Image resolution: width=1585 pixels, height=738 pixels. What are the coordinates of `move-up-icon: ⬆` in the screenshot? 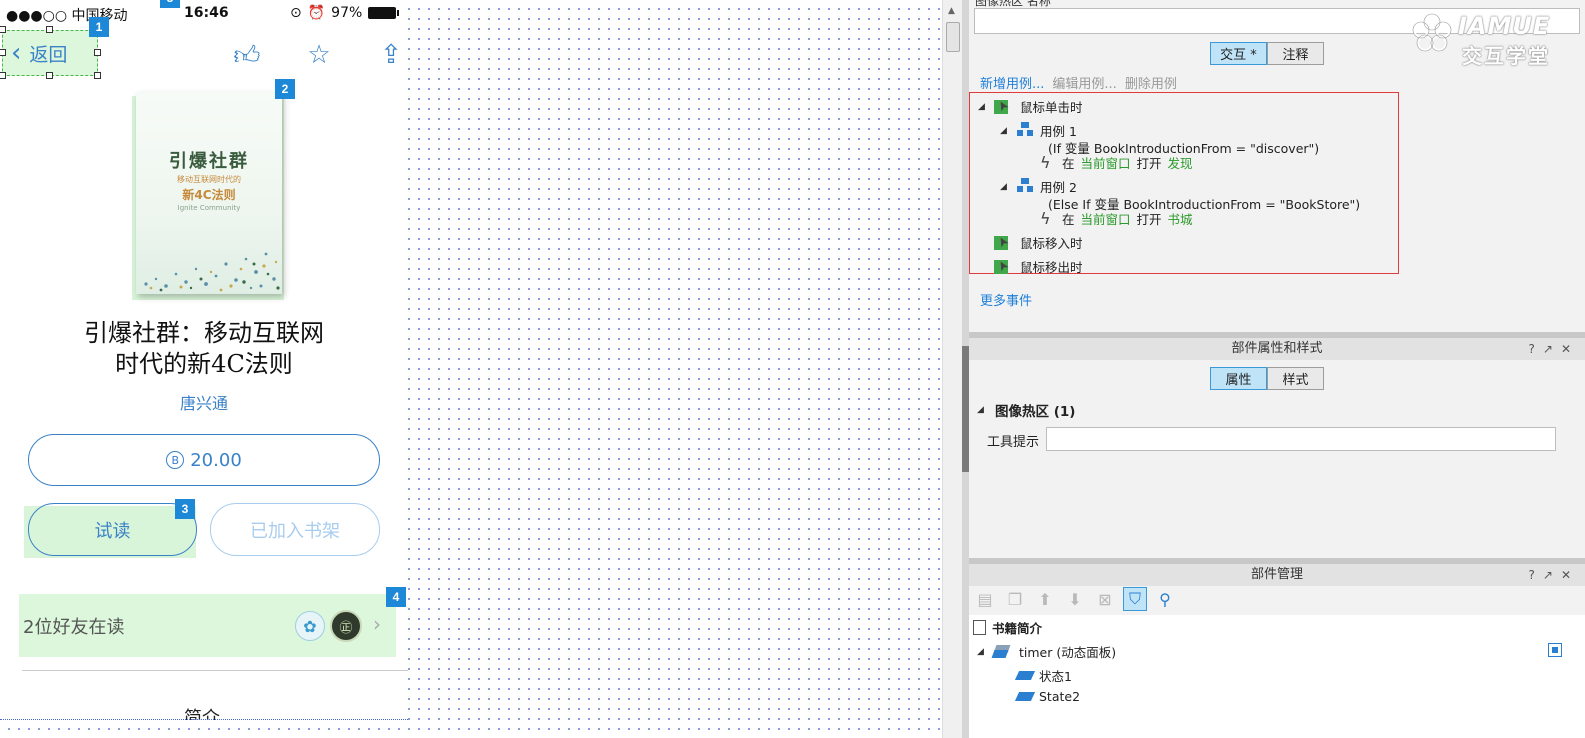 It's located at (1045, 599).